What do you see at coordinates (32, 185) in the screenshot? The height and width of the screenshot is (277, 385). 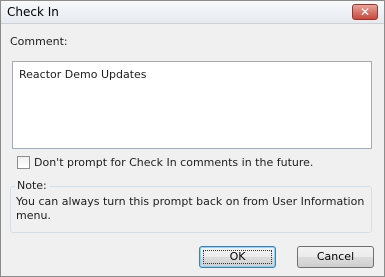 I see `note-legend: Note:` at bounding box center [32, 185].